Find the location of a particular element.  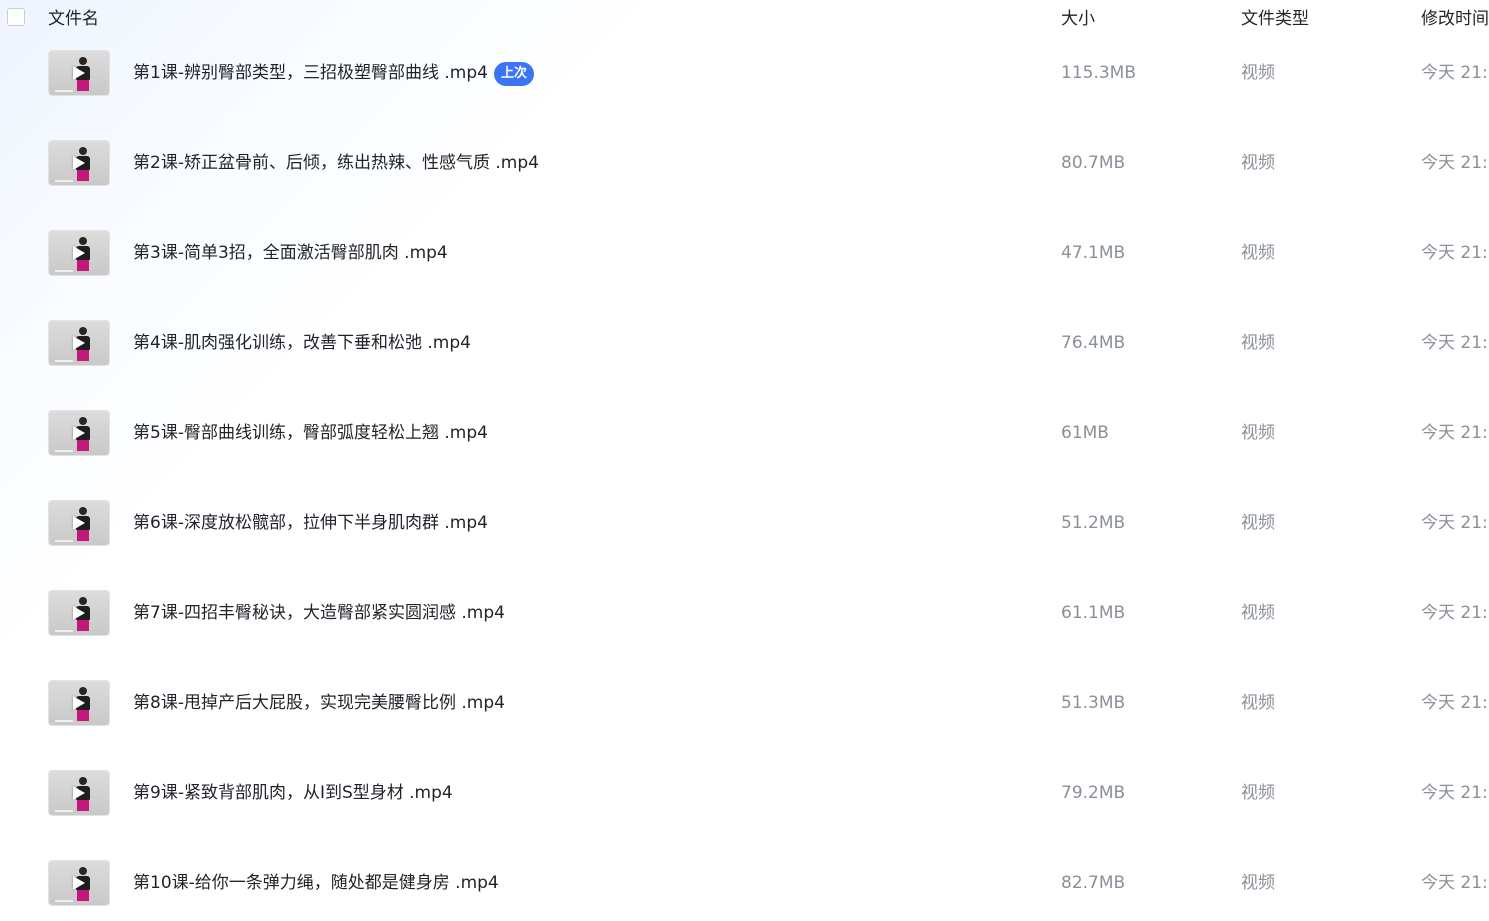

file-size: 80.7MB is located at coordinates (1093, 163).